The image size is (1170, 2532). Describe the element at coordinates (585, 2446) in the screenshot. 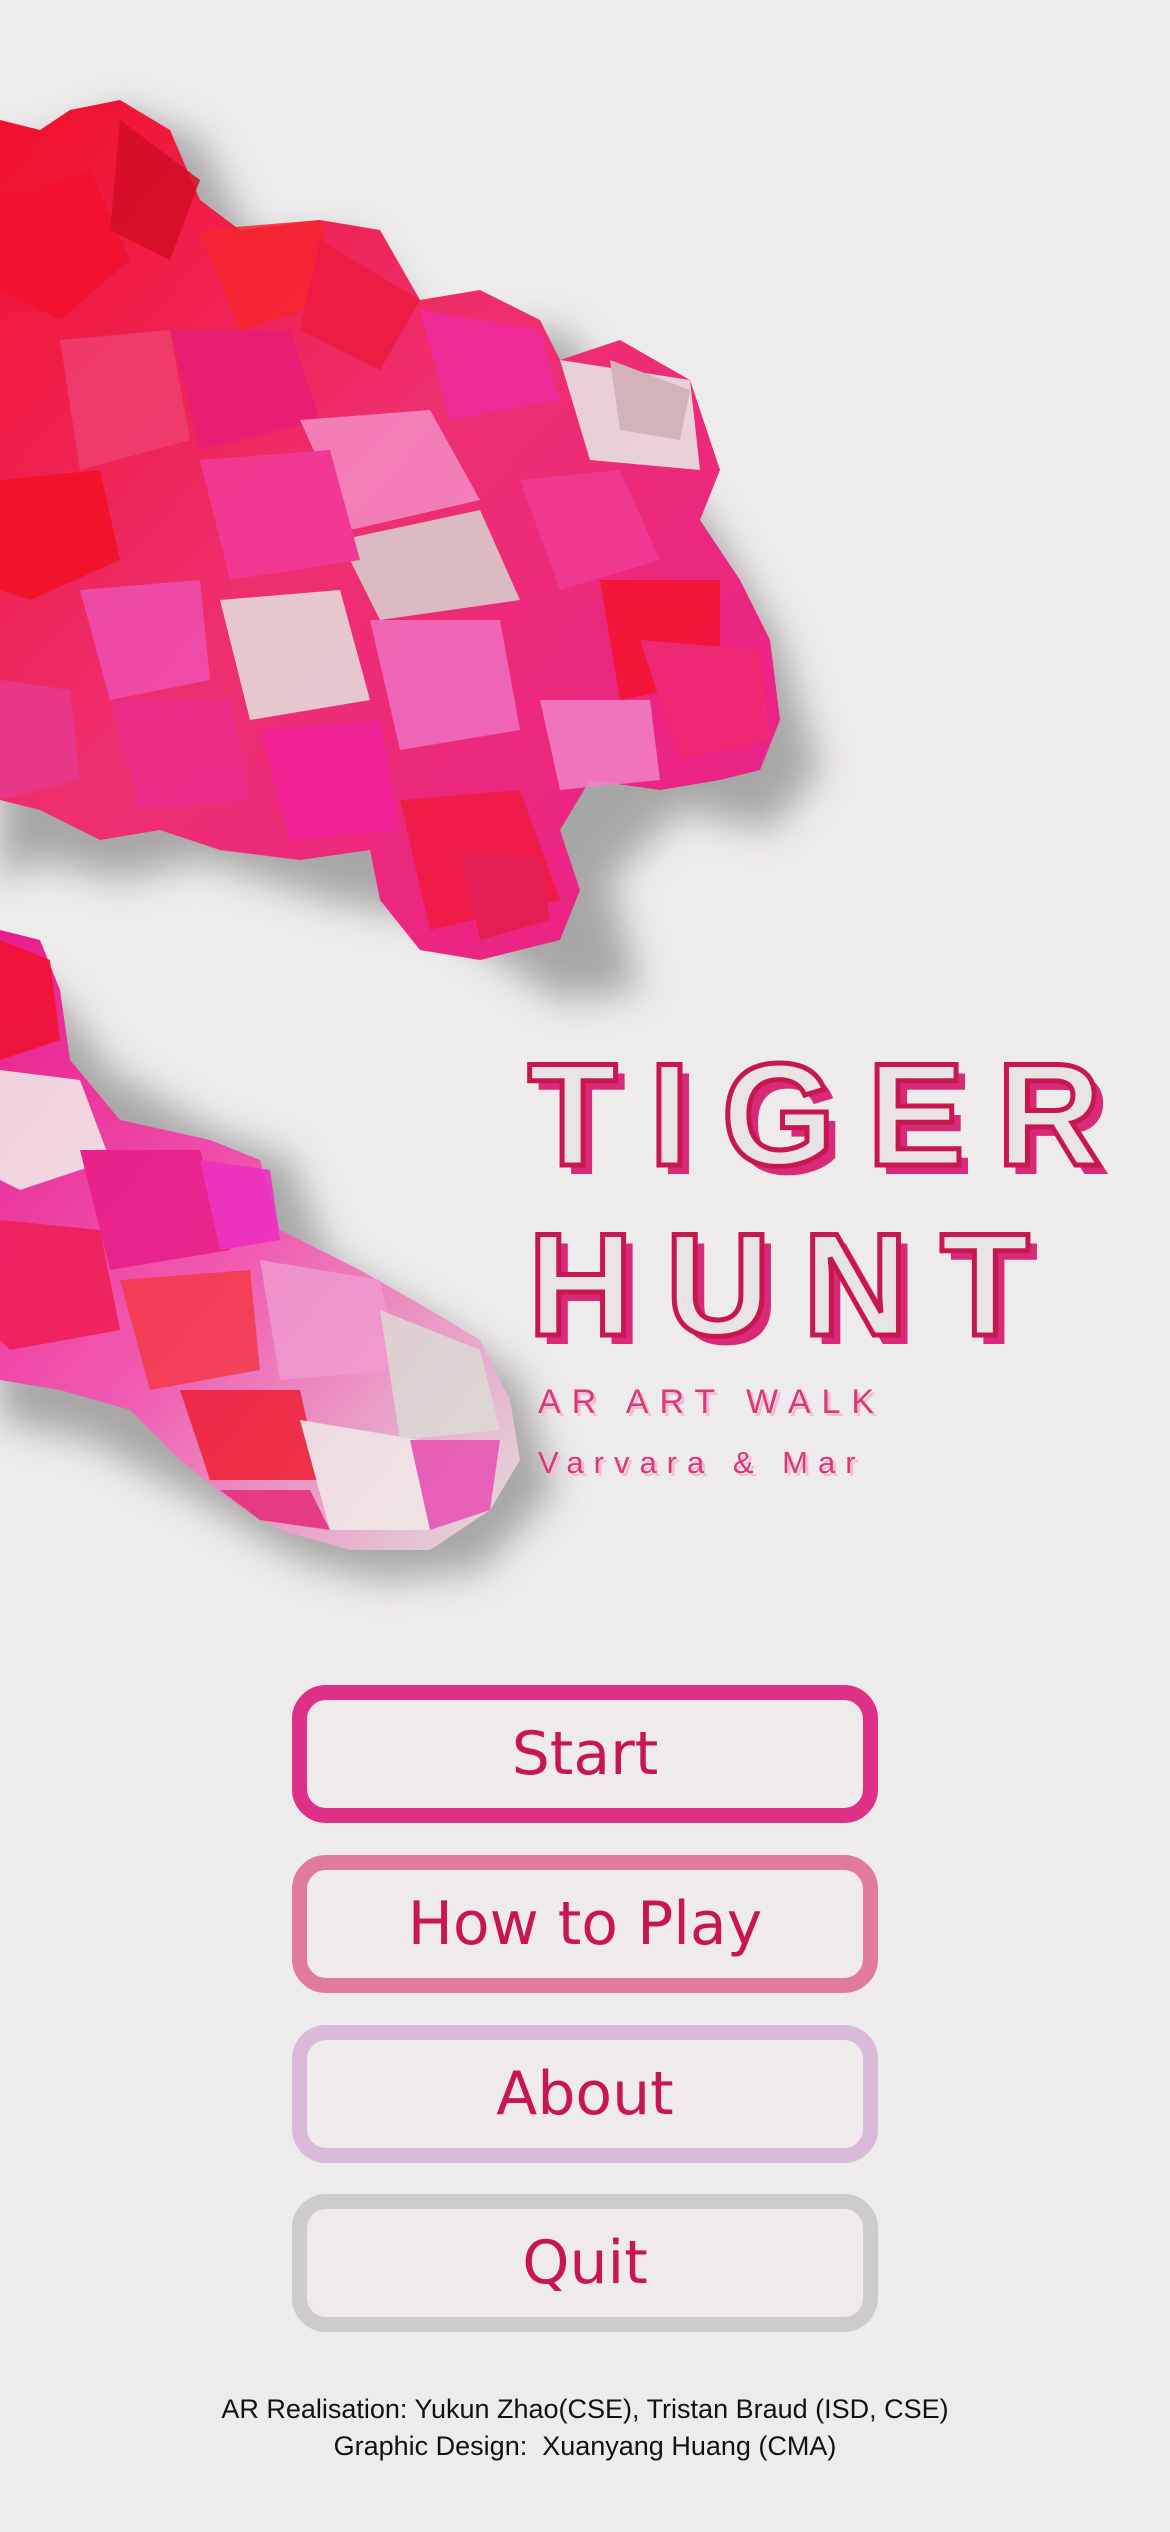

I see `credit-graphic-design: Graphic Design: Xuanyang Huang (CMA)` at that location.